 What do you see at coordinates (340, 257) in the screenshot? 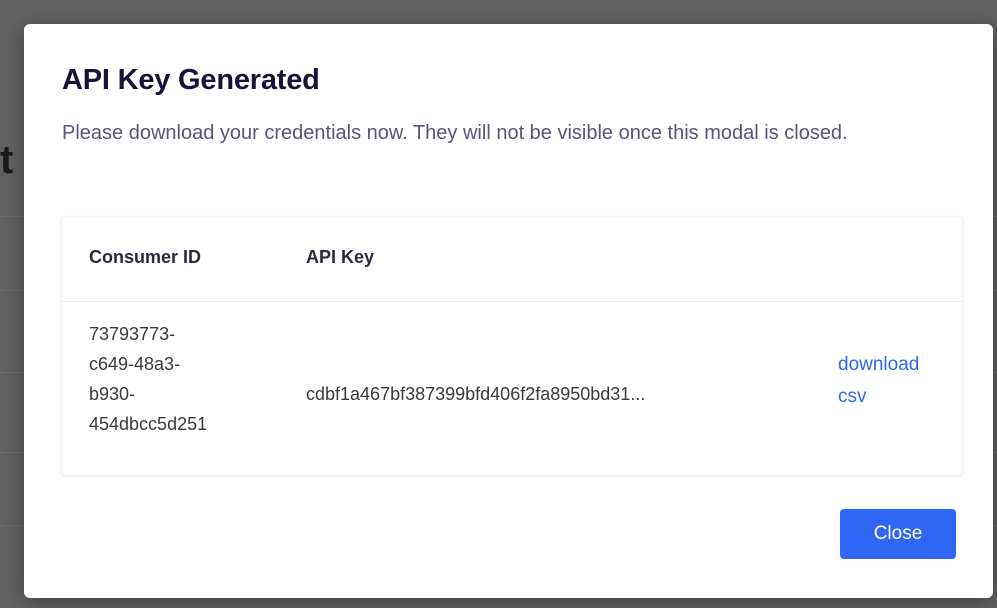
I see `column-header-api-key: API Key` at bounding box center [340, 257].